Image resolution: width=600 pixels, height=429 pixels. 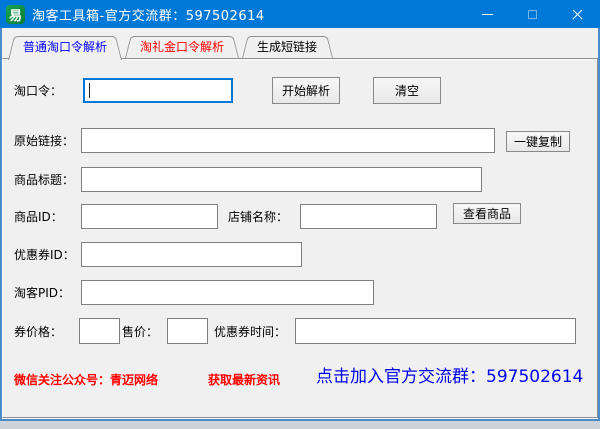 I want to click on minimize-button, so click(x=487, y=14).